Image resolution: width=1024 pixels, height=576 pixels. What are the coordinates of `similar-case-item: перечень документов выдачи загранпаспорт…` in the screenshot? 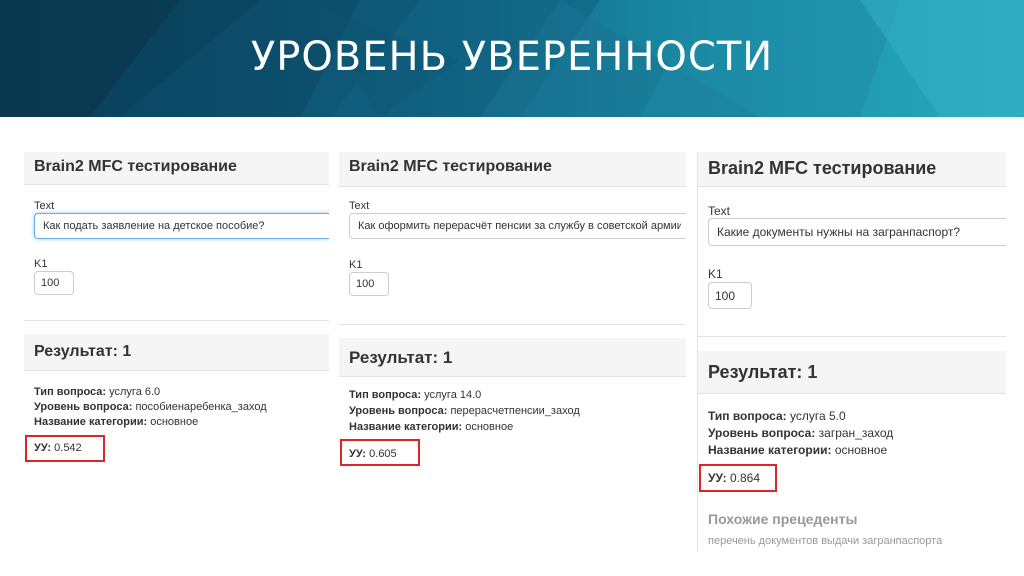 It's located at (825, 541).